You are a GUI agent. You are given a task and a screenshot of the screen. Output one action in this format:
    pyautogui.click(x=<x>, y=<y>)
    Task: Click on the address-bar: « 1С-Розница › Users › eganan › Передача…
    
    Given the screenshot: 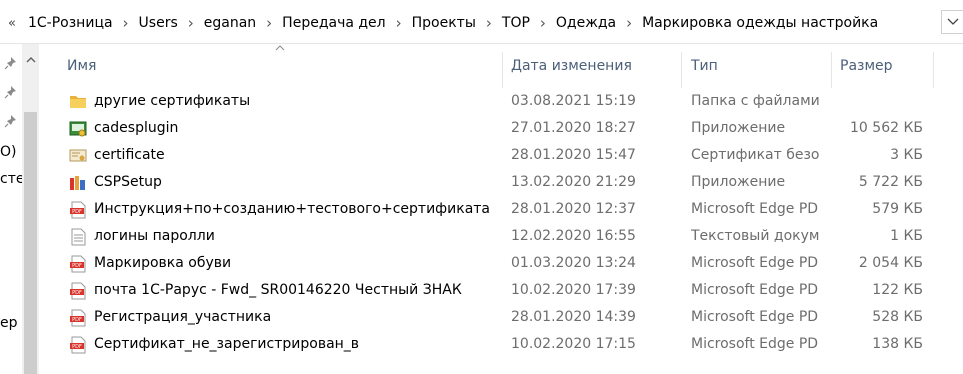 What is the action you would take?
    pyautogui.click(x=481, y=22)
    